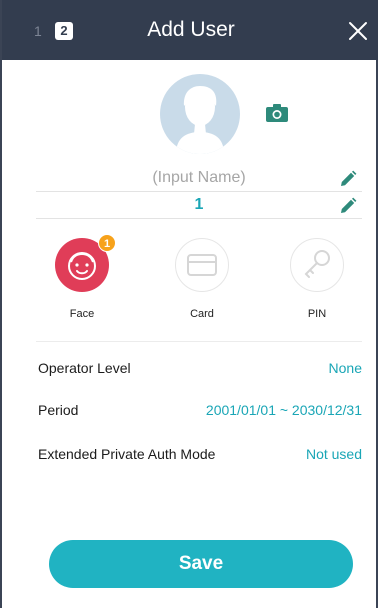 The image size is (378, 608). I want to click on camera-icon, so click(277, 113).